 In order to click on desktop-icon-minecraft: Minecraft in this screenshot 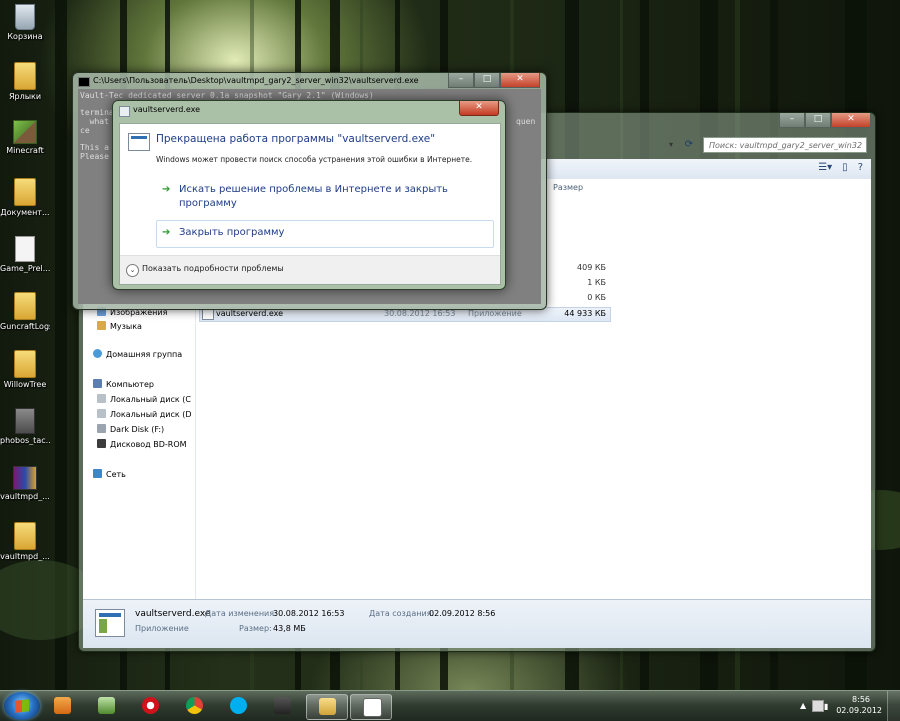, I will do `click(25, 137)`.